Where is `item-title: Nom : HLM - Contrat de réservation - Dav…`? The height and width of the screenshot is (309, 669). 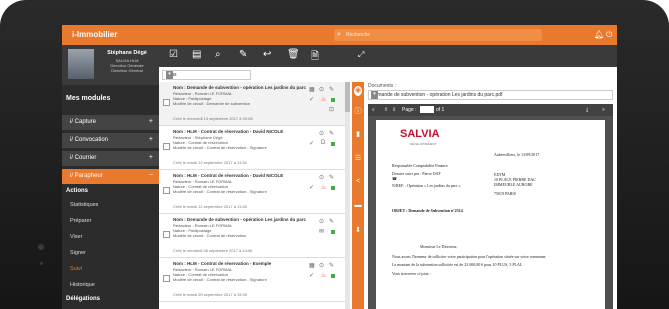 item-title: Nom : HLM - Contrat de réservation - Dav… is located at coordinates (228, 131).